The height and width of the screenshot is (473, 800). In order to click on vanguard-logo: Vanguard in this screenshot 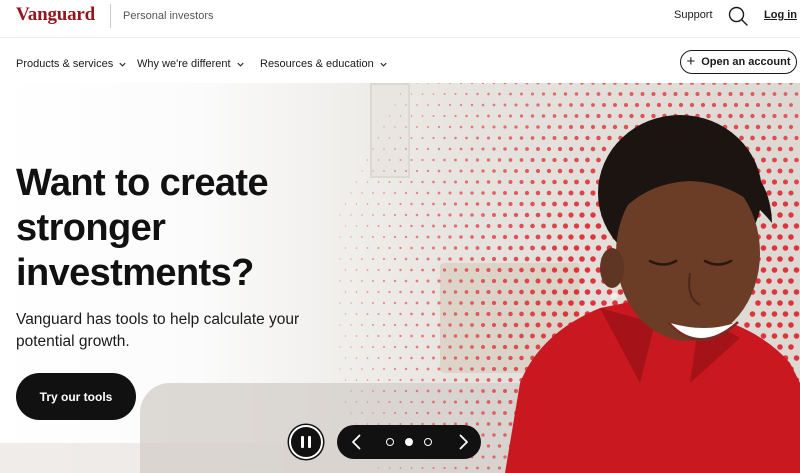, I will do `click(55, 15)`.